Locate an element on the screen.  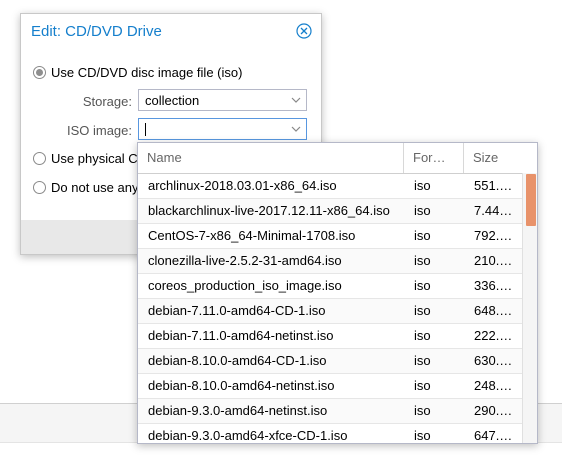
dialog-header: Edit: CD/DVD Drive is located at coordinates (171, 31).